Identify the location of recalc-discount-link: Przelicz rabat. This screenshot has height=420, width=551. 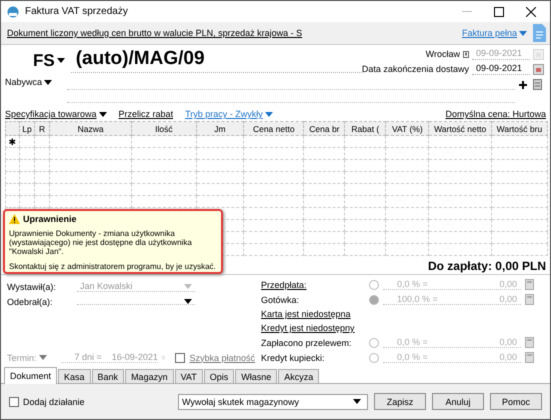
(146, 114).